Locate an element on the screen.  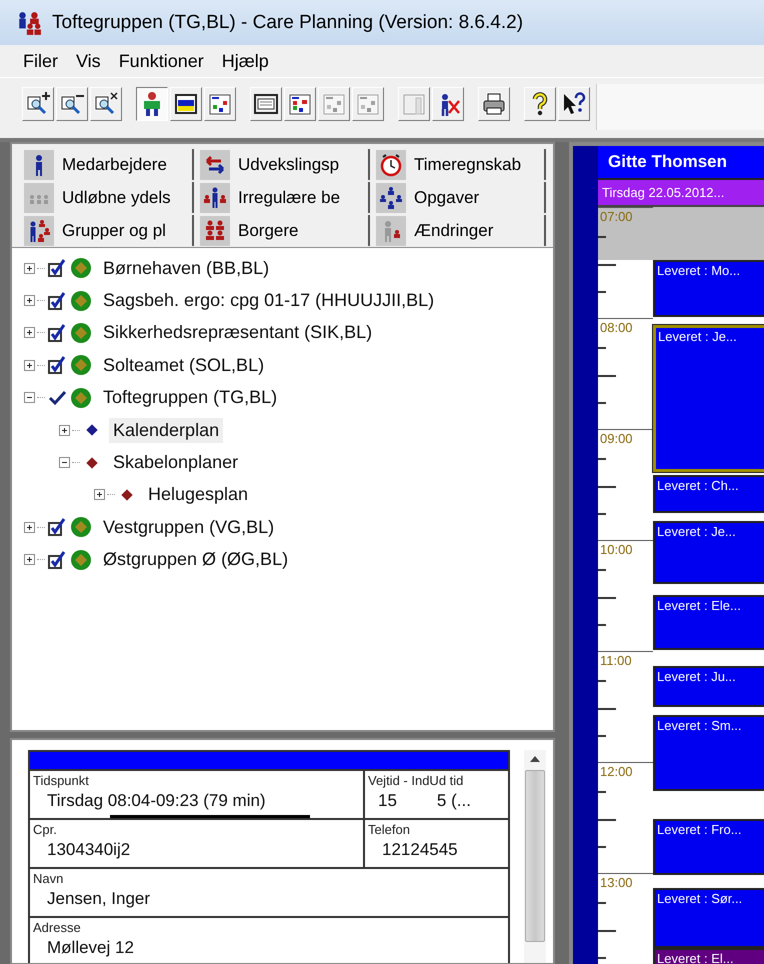
scroll-thumb is located at coordinates (535, 856).